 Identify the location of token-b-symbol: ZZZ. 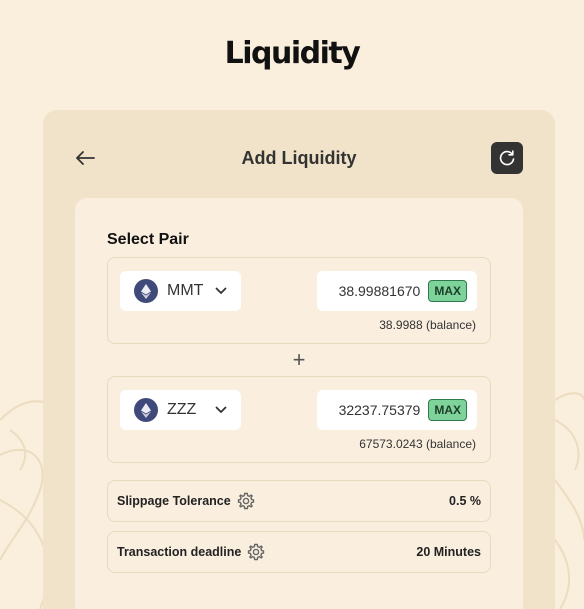
(182, 409).